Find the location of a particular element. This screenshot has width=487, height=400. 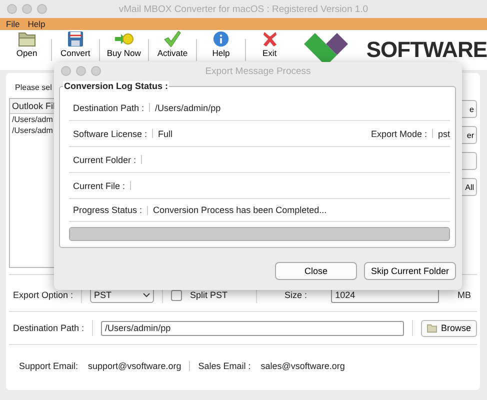

checkbox is located at coordinates (176, 295).